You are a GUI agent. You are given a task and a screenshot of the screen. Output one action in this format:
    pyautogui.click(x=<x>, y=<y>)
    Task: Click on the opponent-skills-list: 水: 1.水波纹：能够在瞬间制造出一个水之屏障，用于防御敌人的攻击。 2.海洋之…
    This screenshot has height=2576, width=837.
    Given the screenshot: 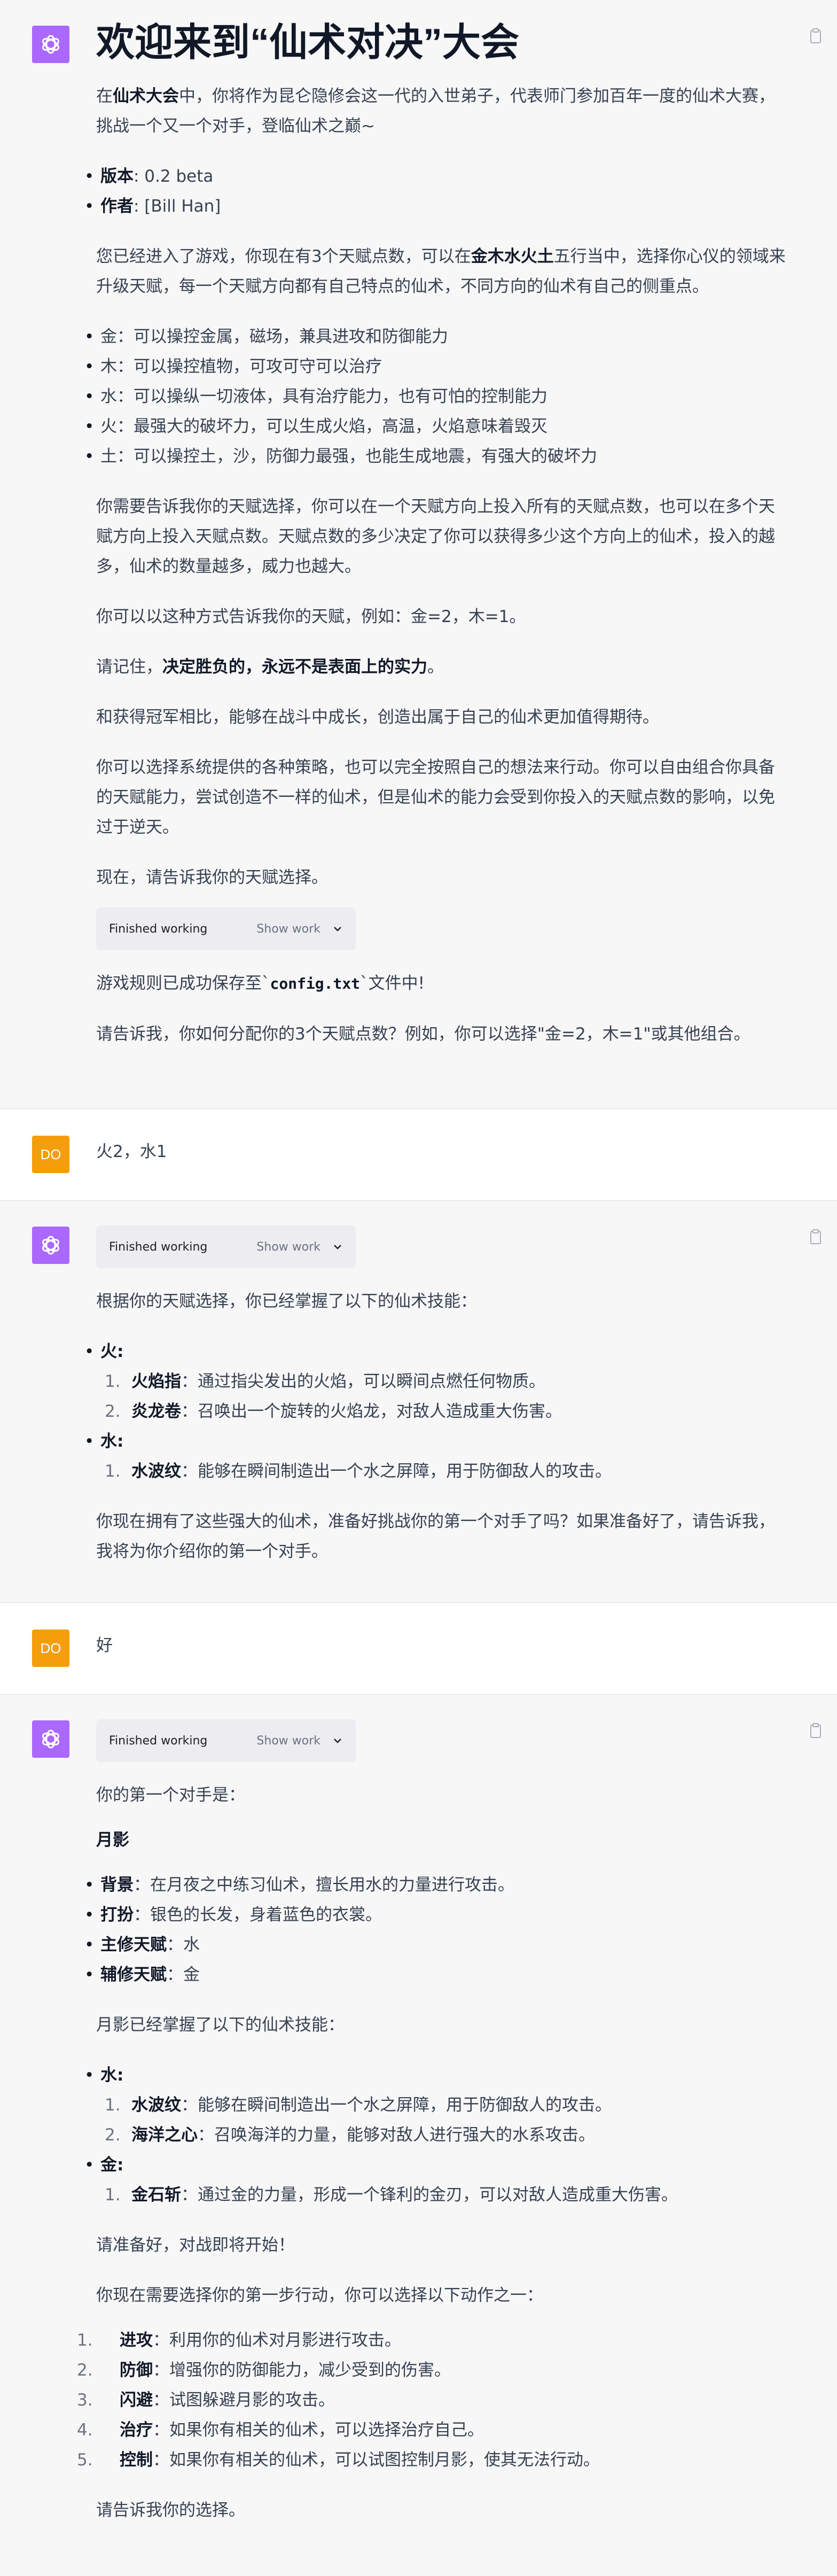 What is the action you would take?
    pyautogui.click(x=437, y=2135)
    